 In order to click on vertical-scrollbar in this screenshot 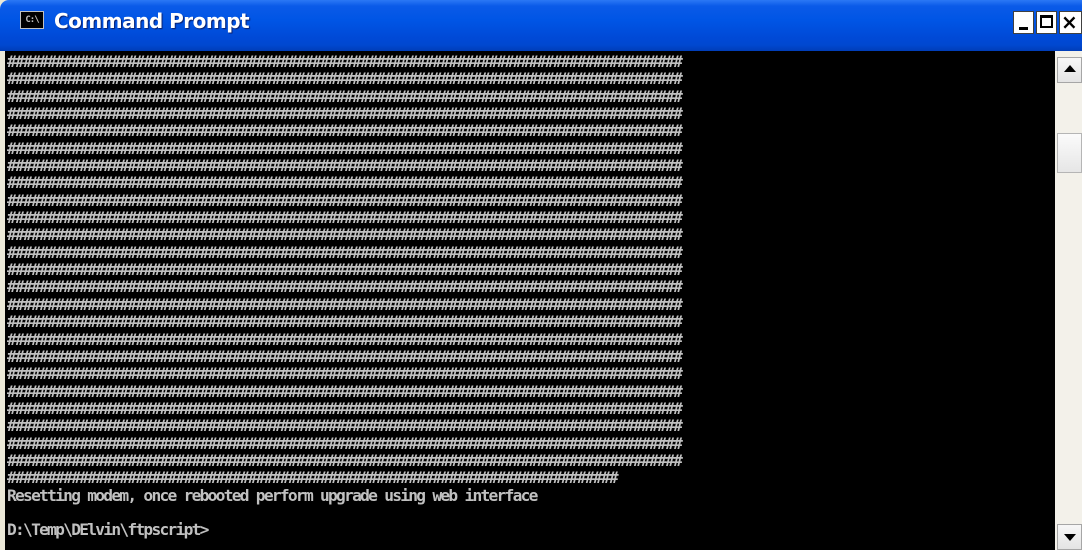, I will do `click(1068, 300)`.